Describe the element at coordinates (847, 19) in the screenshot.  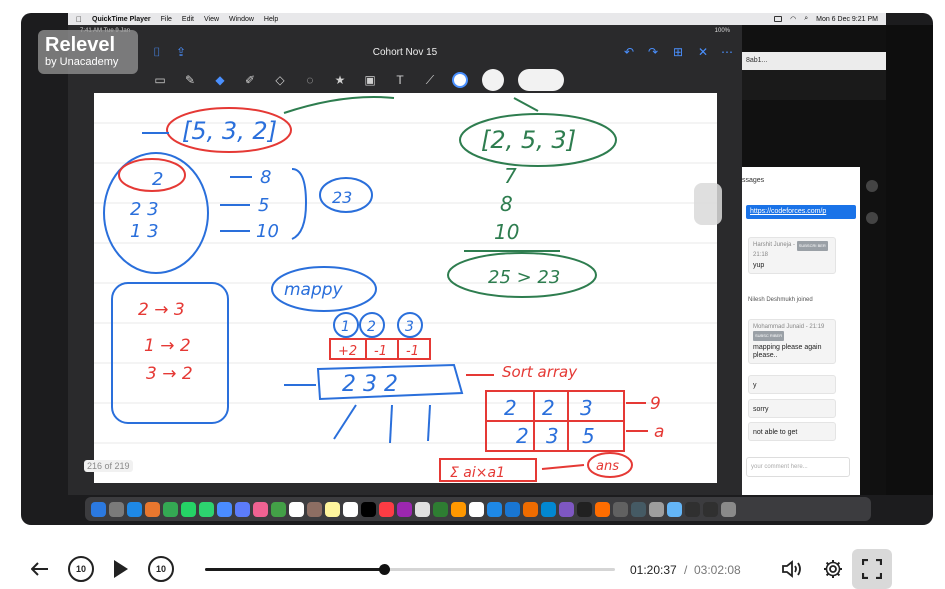
I see `menubar-clock: Mon 6 Dec 9:21 PM` at that location.